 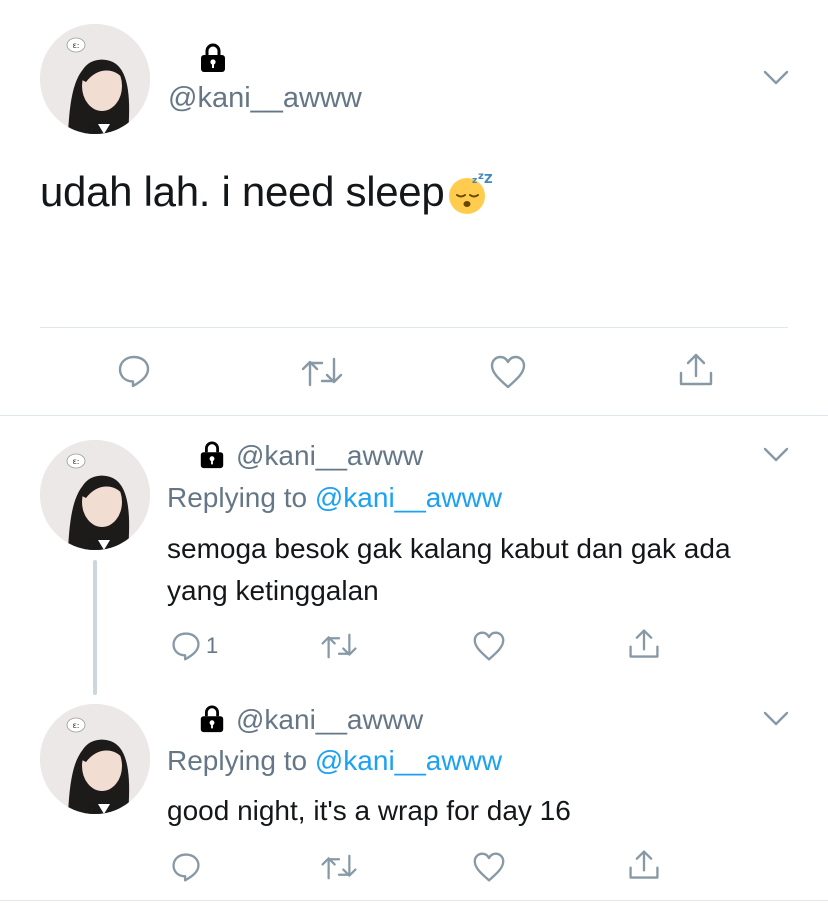 I want to click on tweet-text: udah lah. i need sleep z z Z, so click(x=267, y=192).